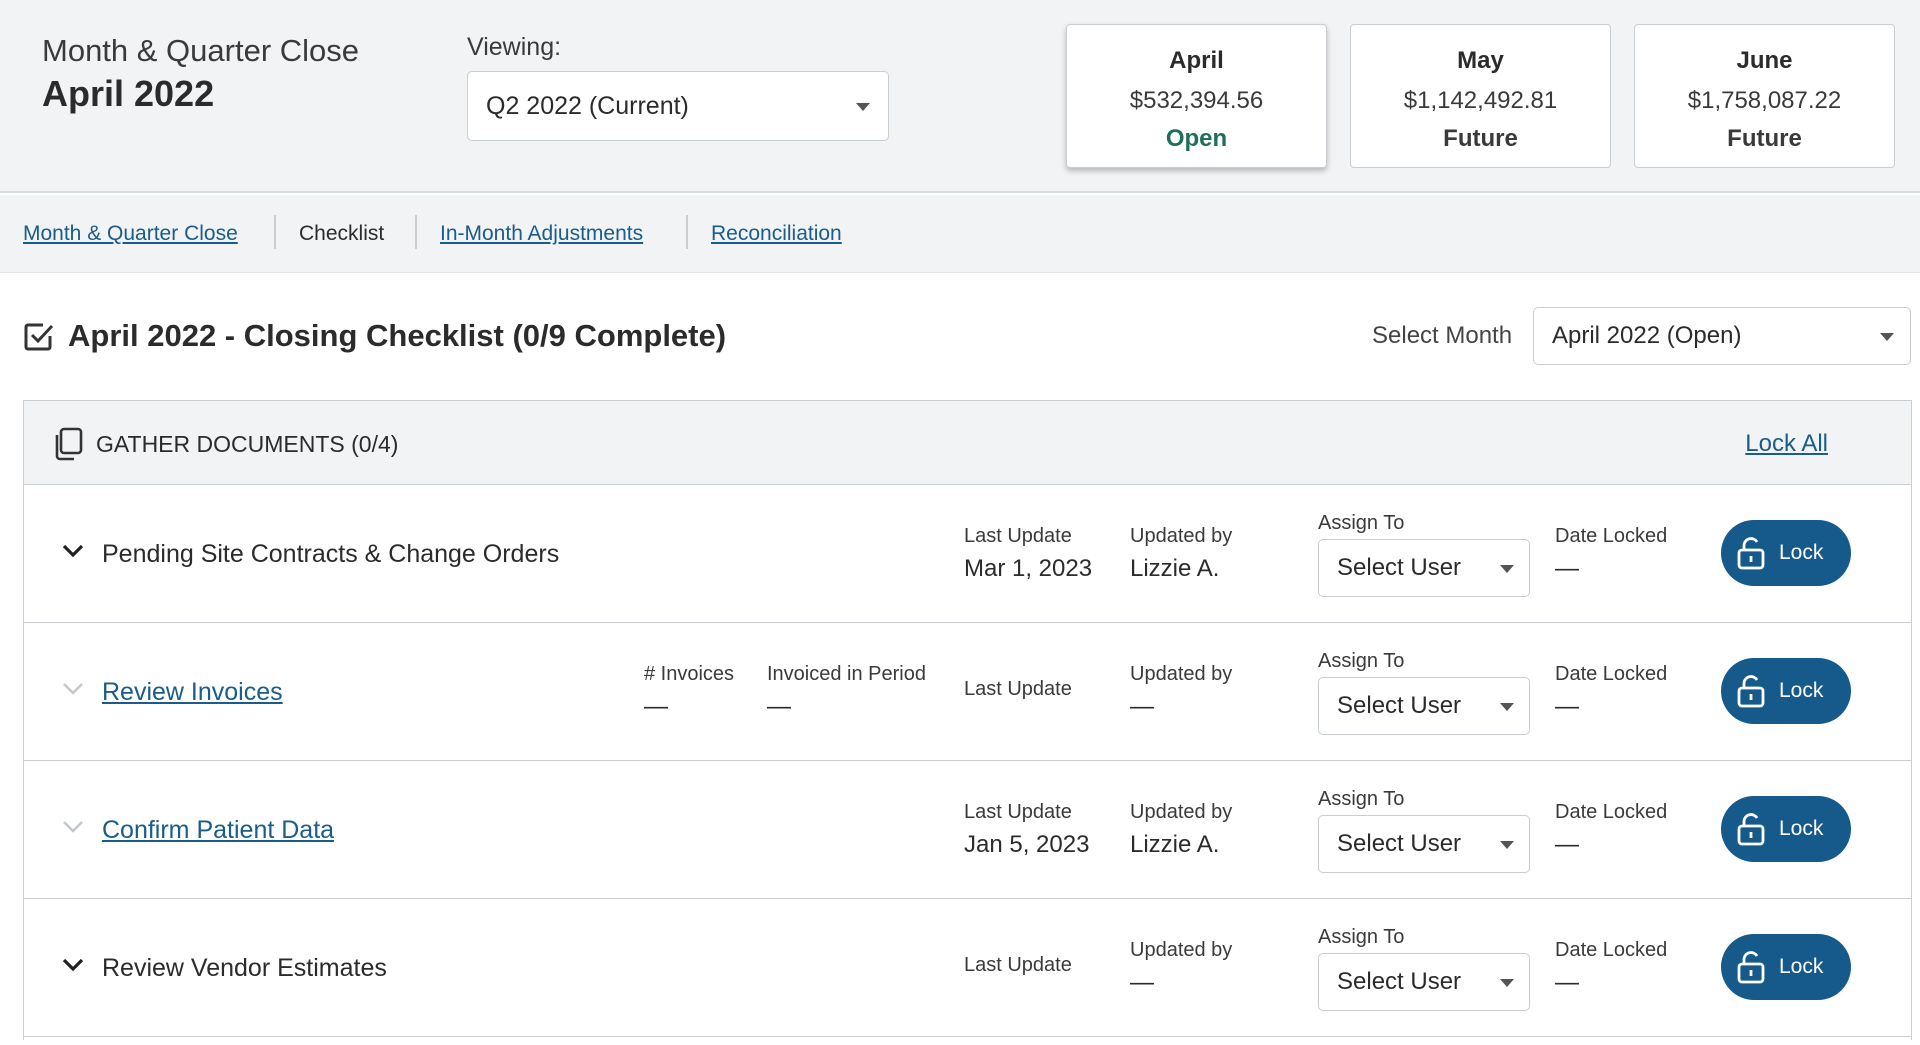 The image size is (1920, 1045). I want to click on month-card-june: June $1,758,087.22 Future, so click(1764, 96).